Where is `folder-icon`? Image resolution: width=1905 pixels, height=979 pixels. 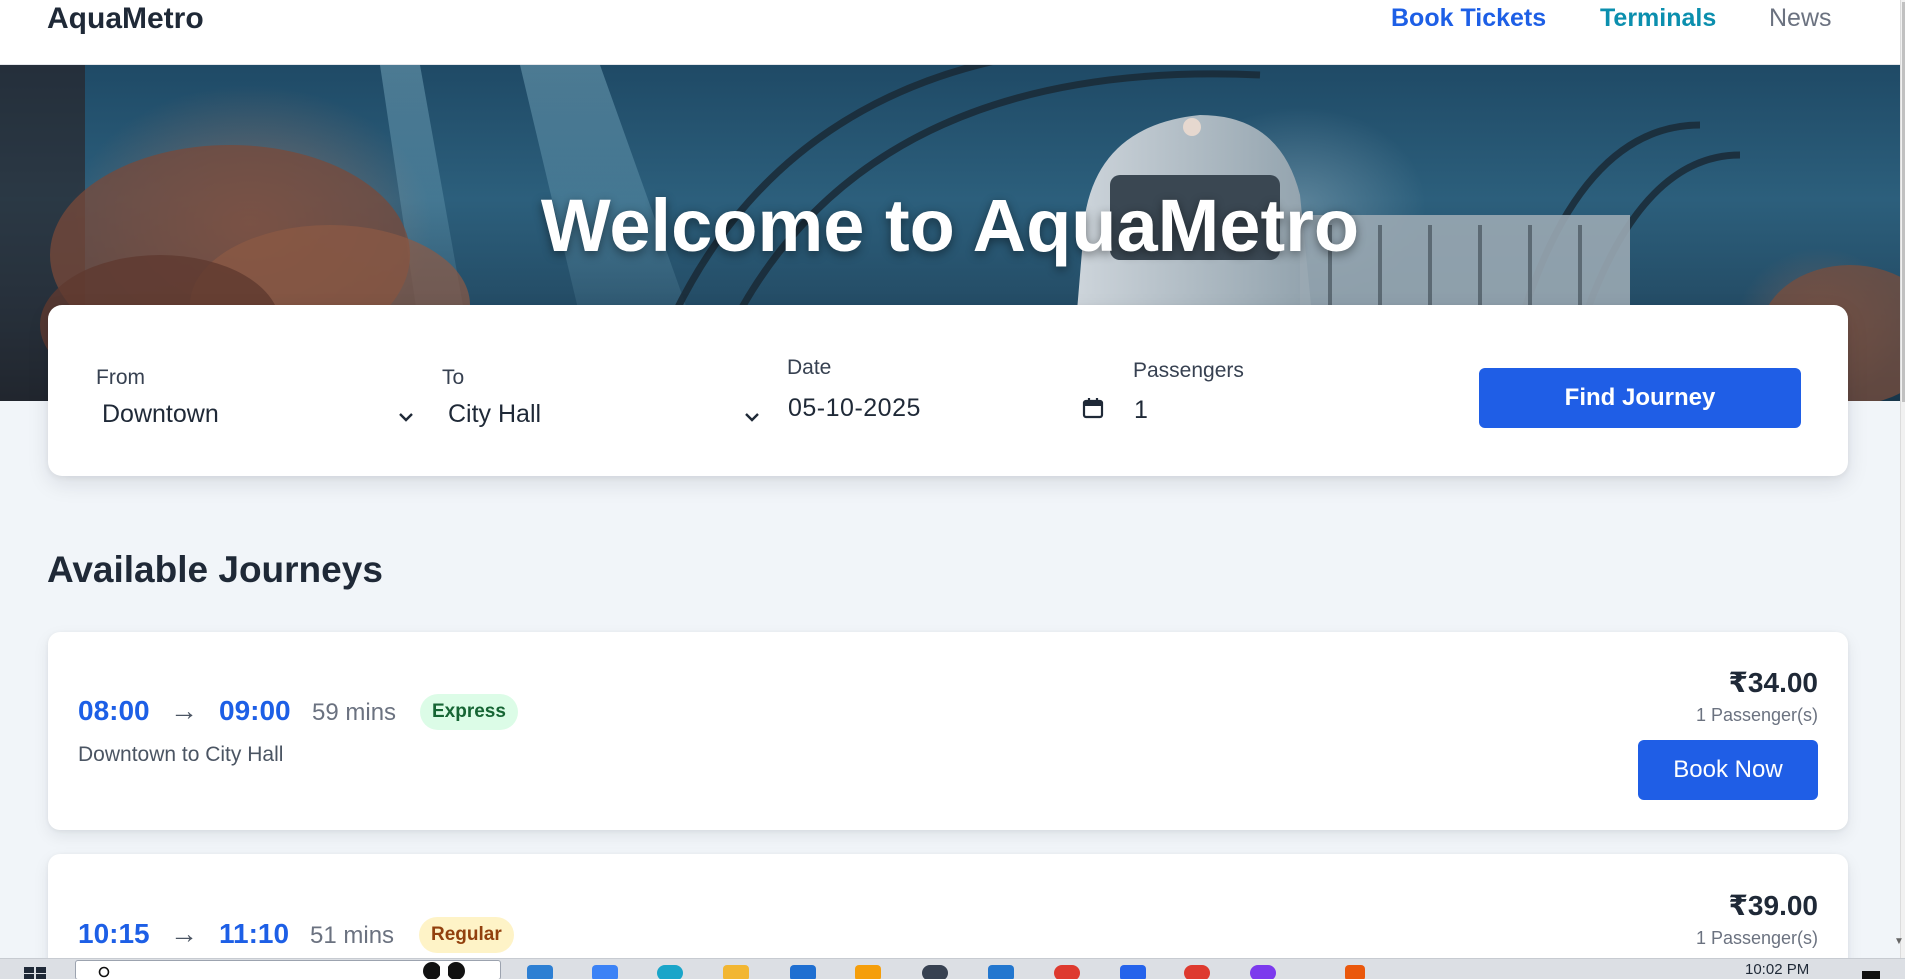 folder-icon is located at coordinates (868, 972).